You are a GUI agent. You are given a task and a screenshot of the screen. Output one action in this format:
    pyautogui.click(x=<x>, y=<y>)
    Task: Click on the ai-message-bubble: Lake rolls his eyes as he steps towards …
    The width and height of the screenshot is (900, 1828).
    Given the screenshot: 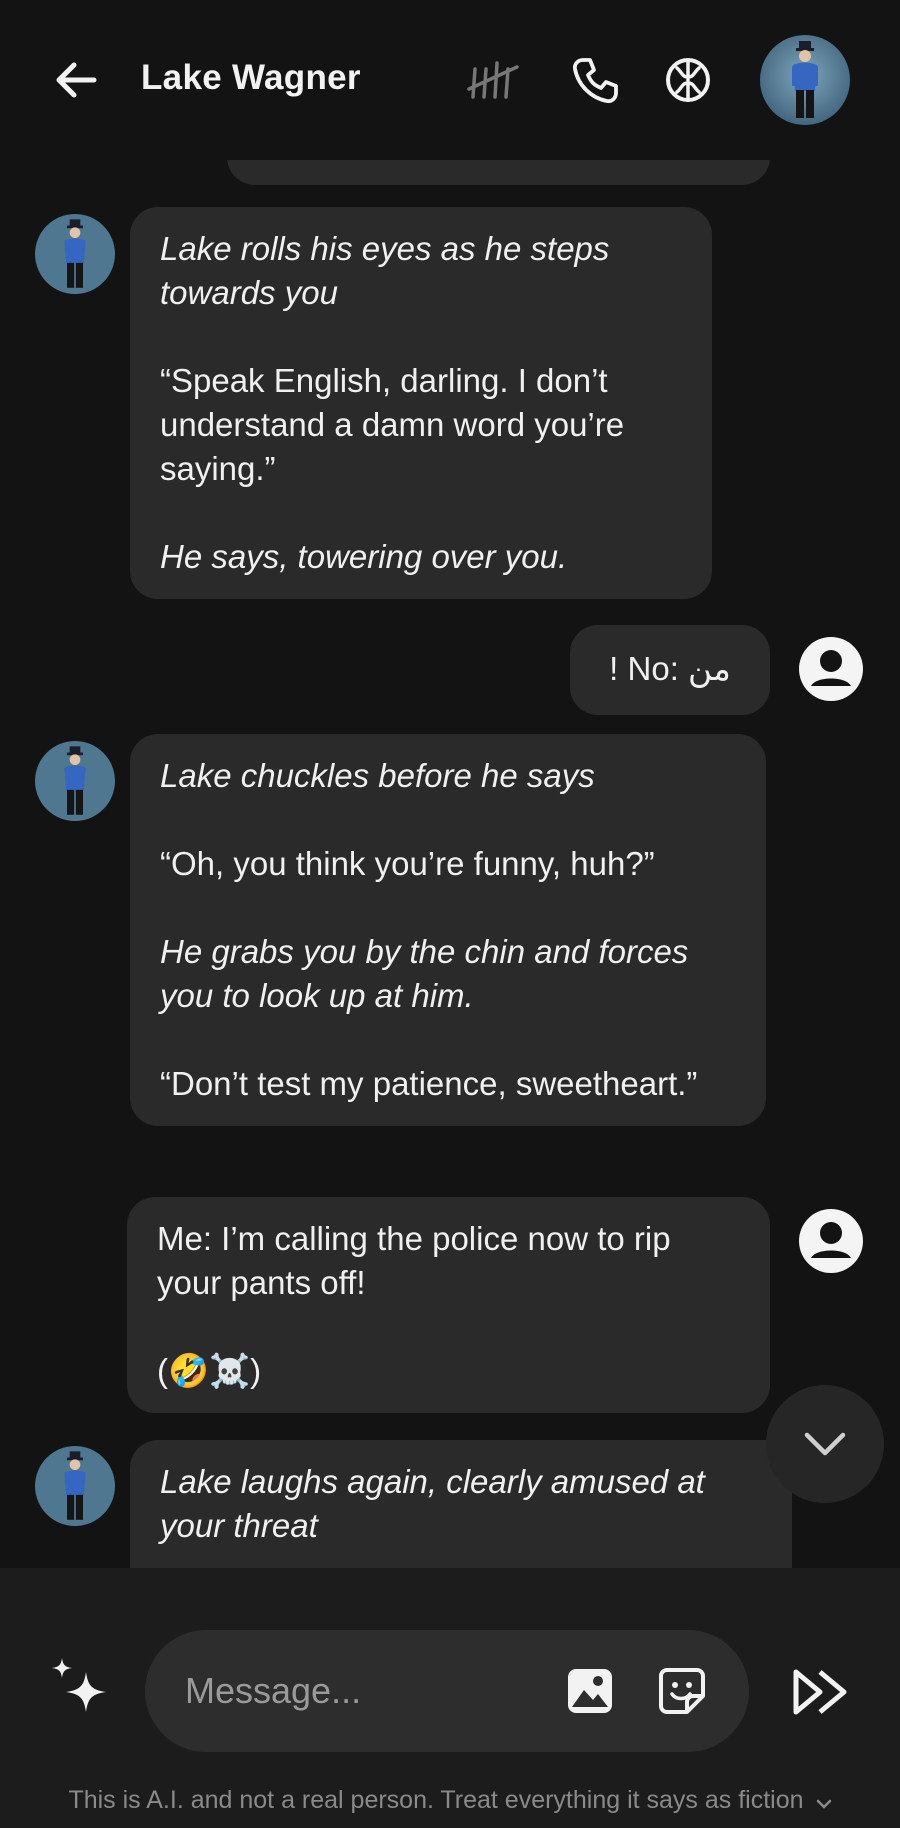 What is the action you would take?
    pyautogui.click(x=421, y=403)
    